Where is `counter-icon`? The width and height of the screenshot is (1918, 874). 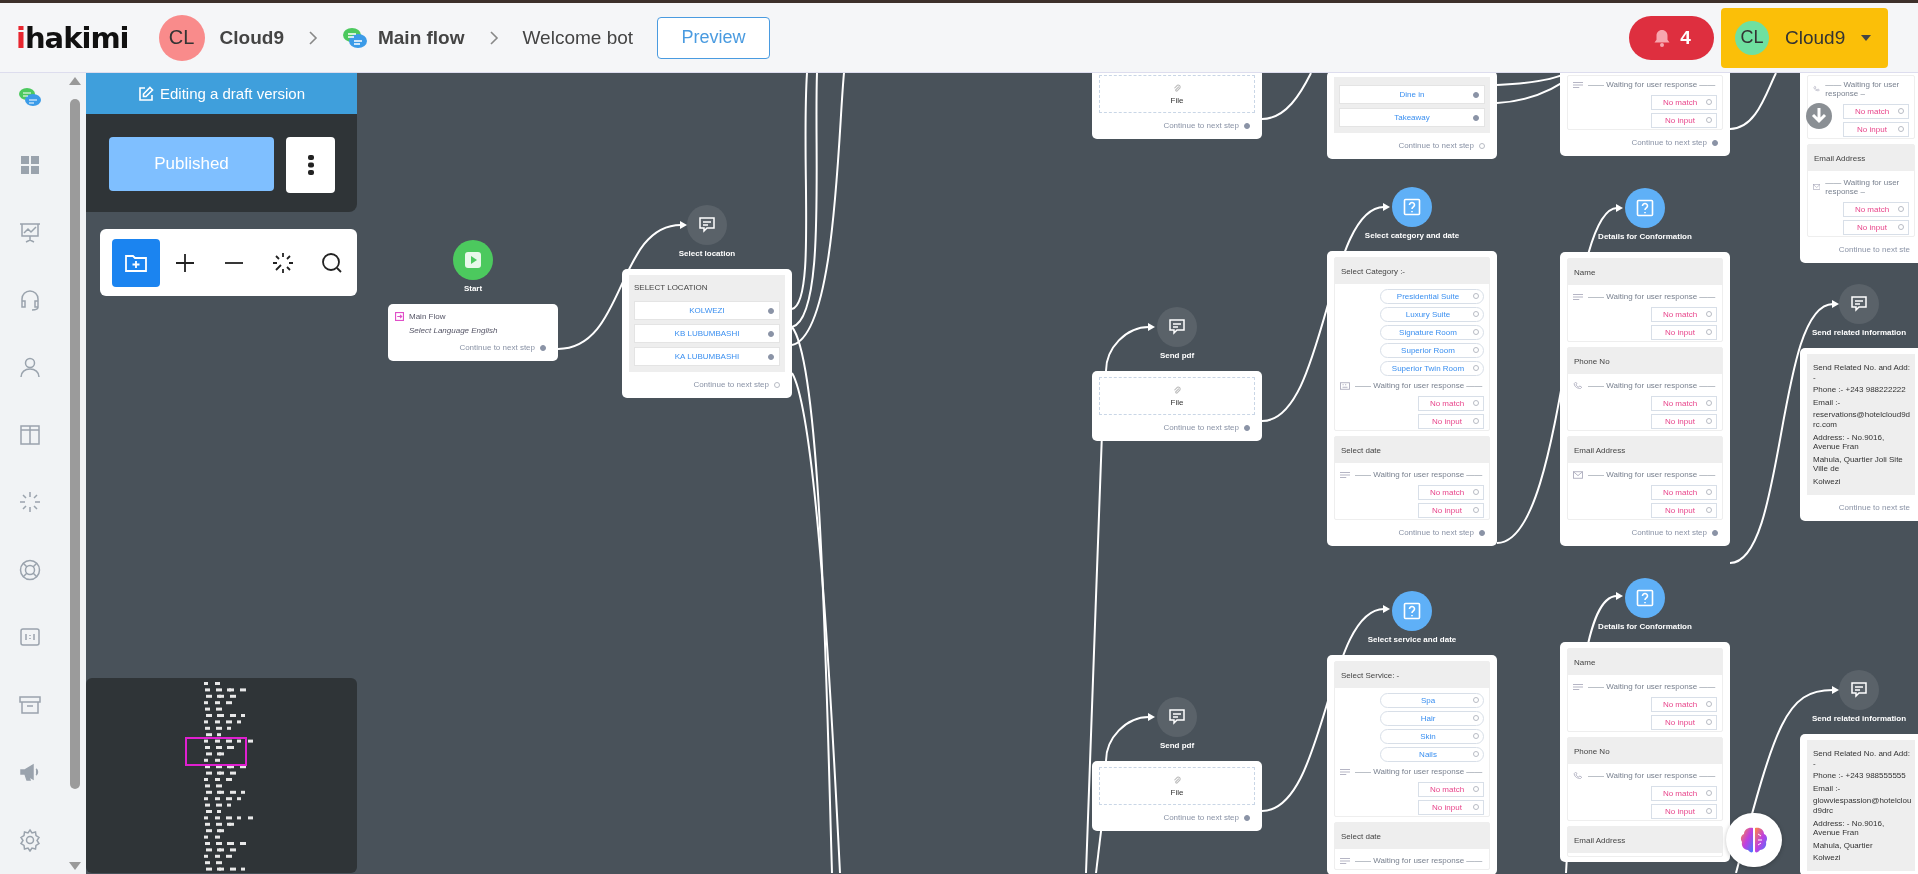
counter-icon is located at coordinates (30, 637).